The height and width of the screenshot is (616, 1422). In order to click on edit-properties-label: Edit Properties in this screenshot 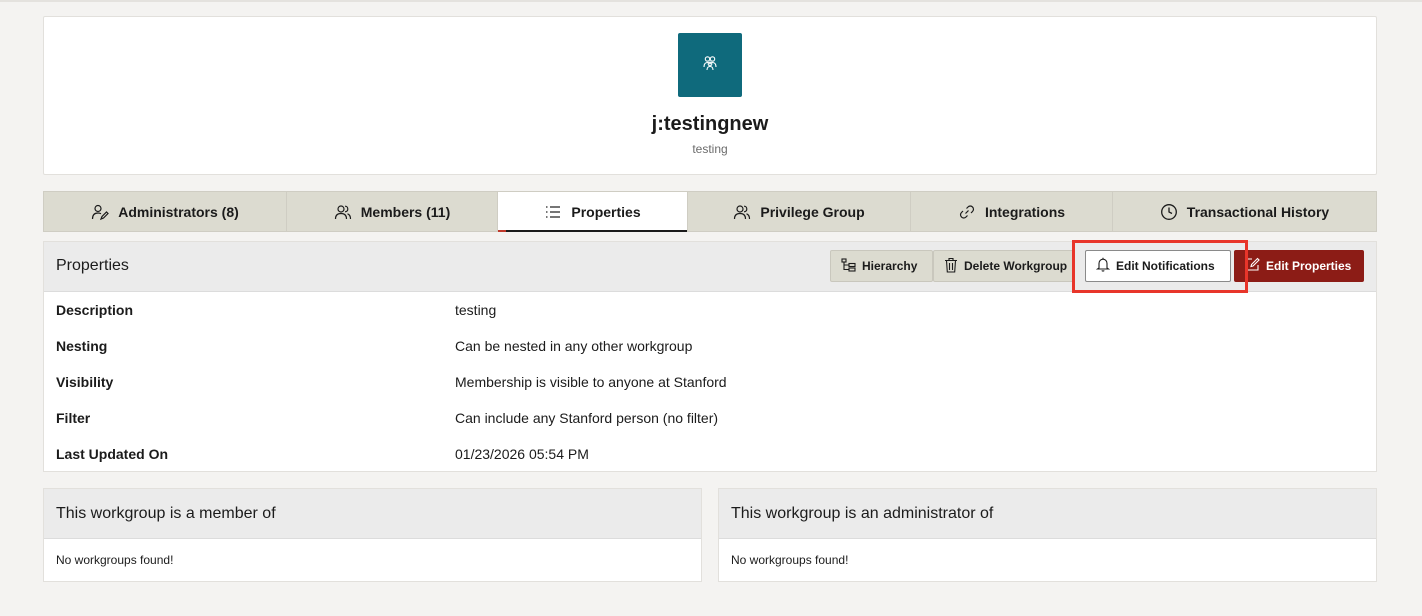, I will do `click(1309, 266)`.